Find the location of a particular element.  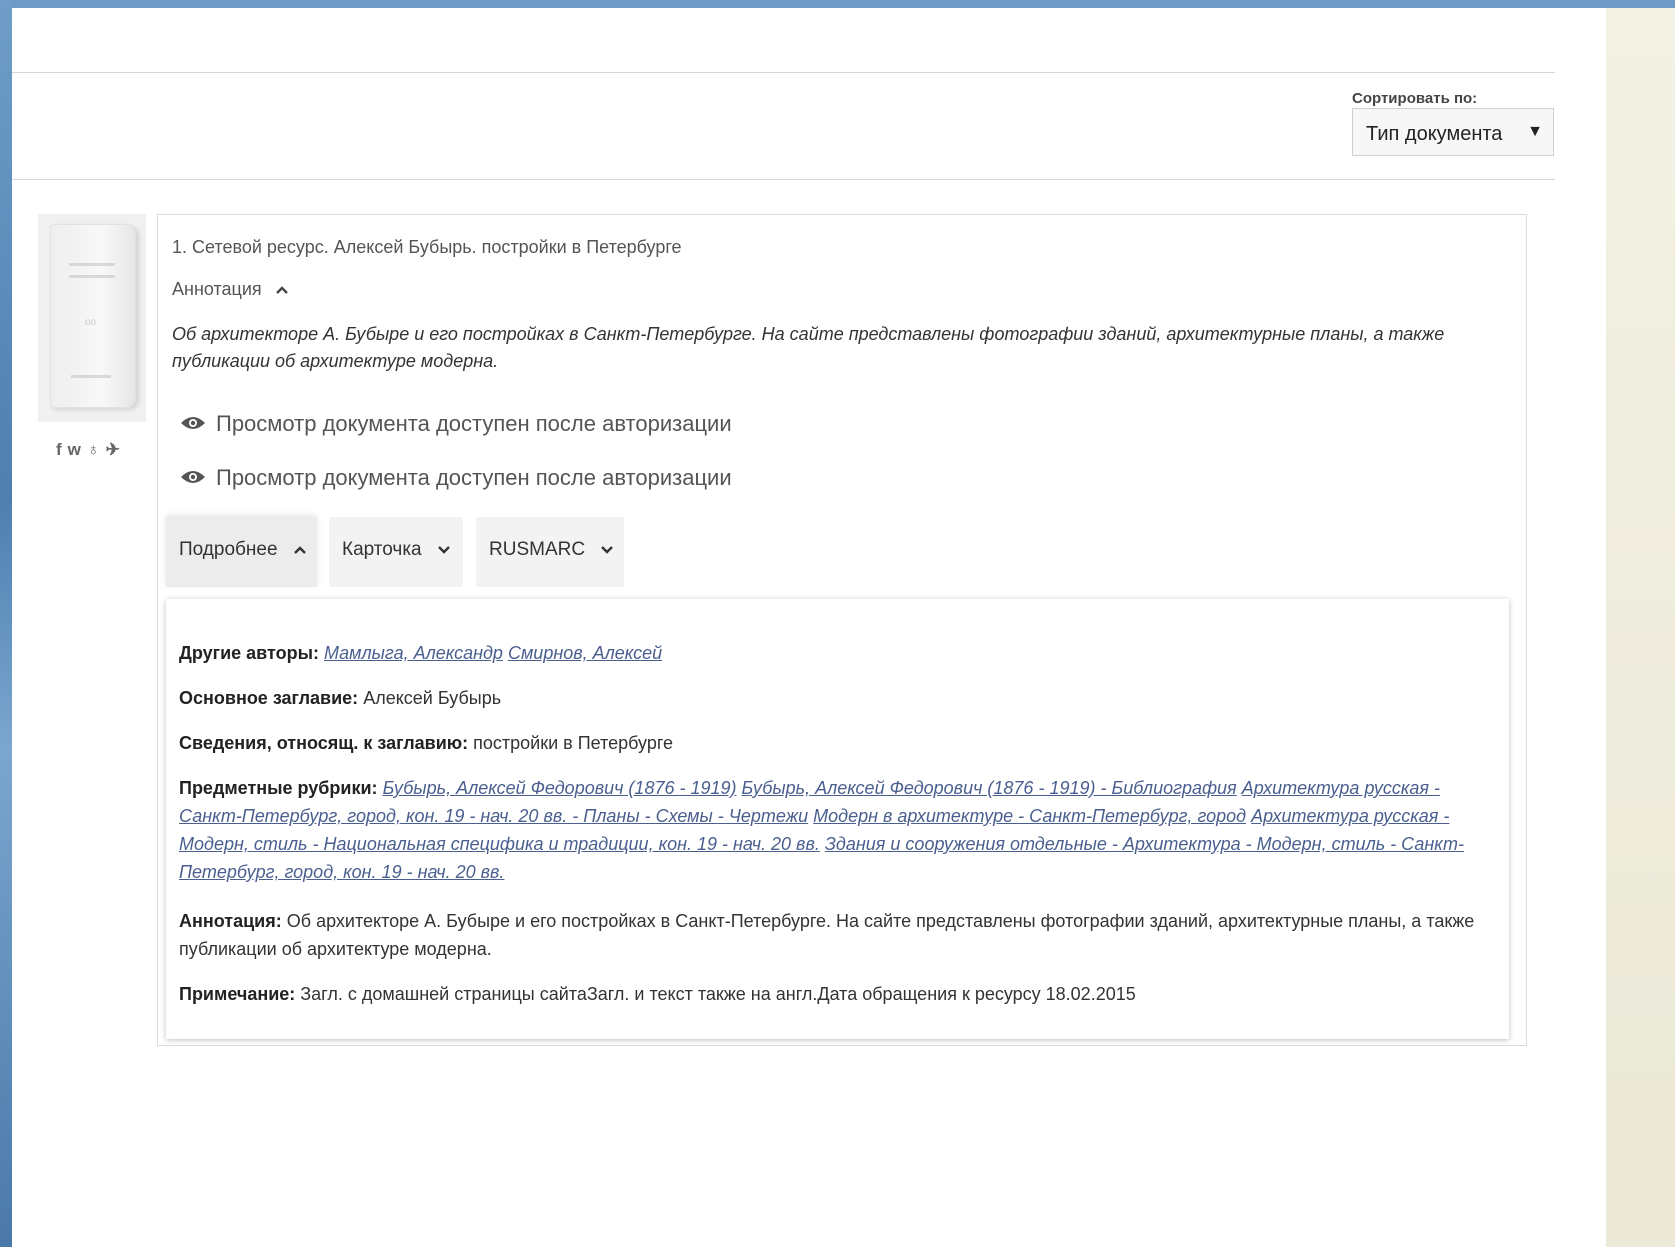

tab-rusmarc-label: RUSMARC is located at coordinates (537, 549).